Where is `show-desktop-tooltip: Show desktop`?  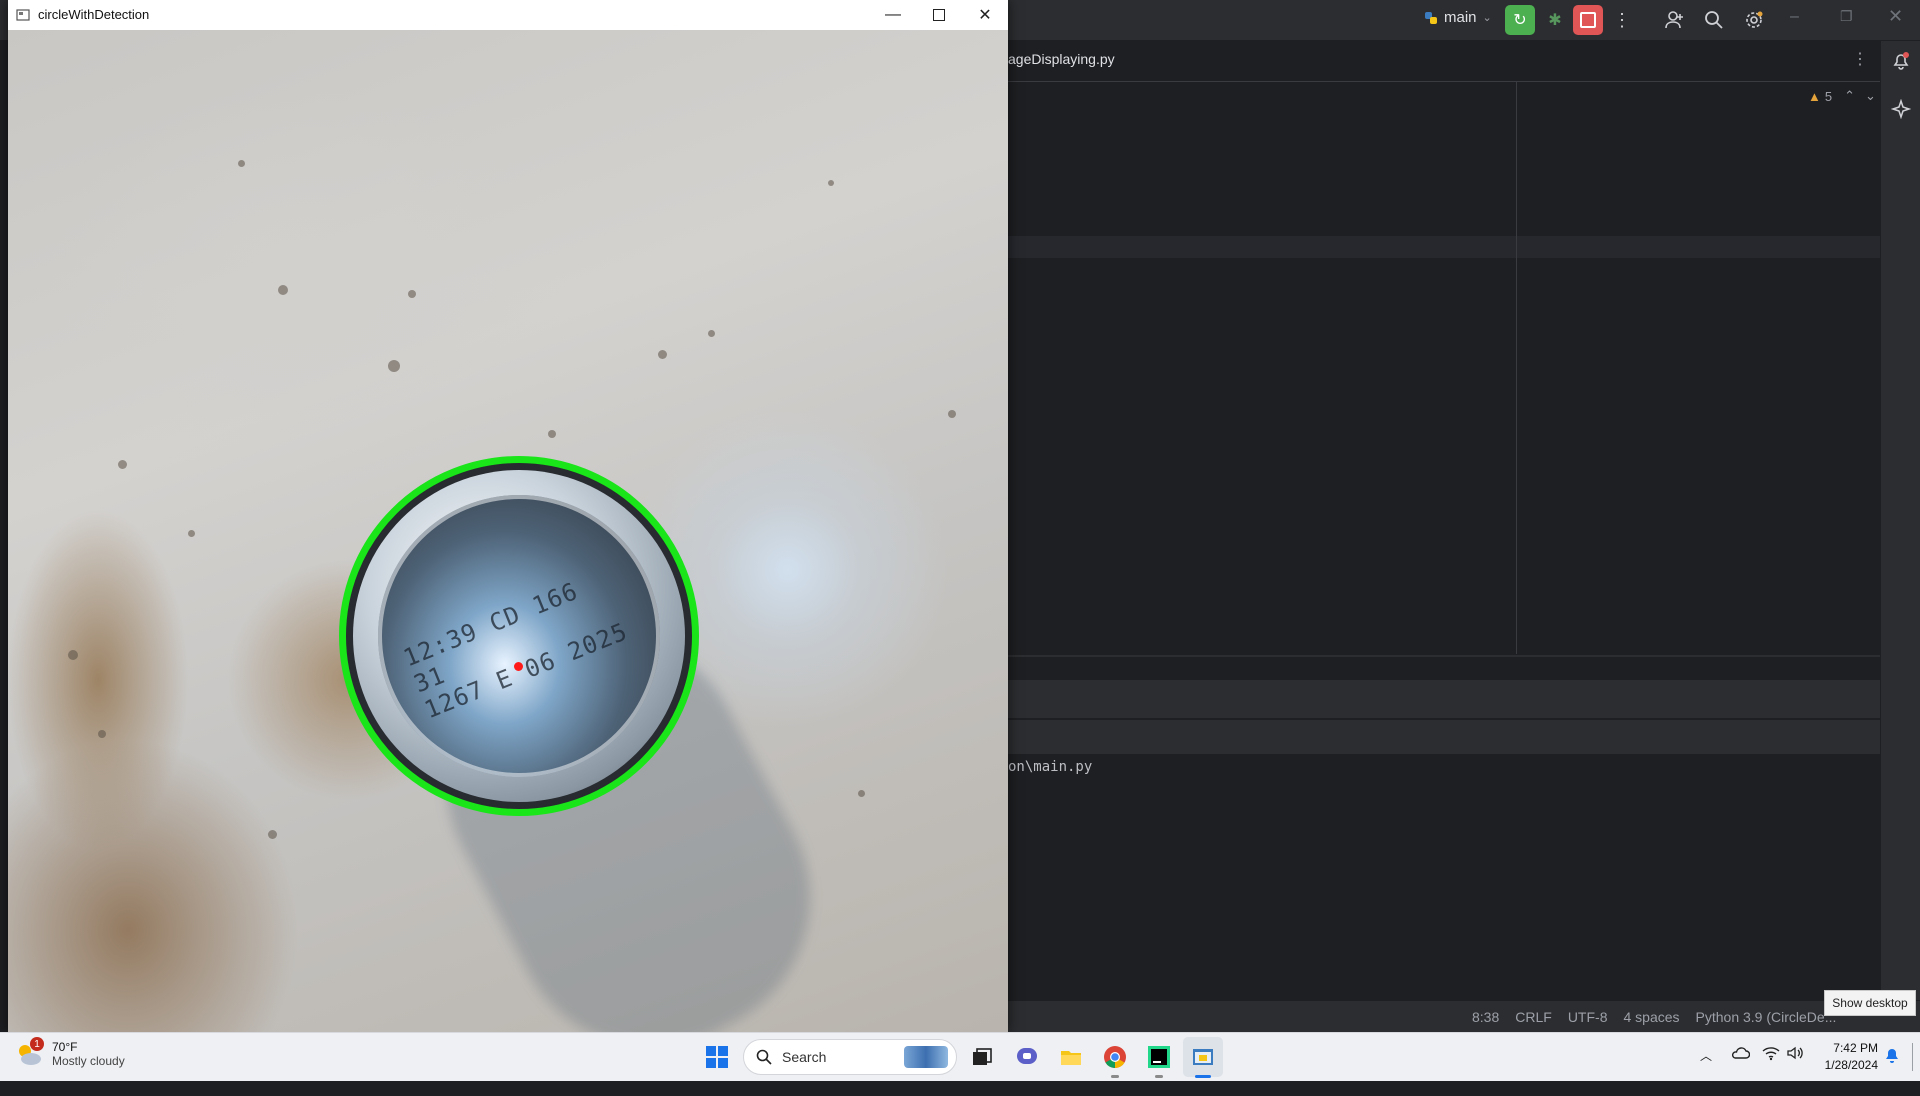 show-desktop-tooltip: Show desktop is located at coordinates (1870, 1003).